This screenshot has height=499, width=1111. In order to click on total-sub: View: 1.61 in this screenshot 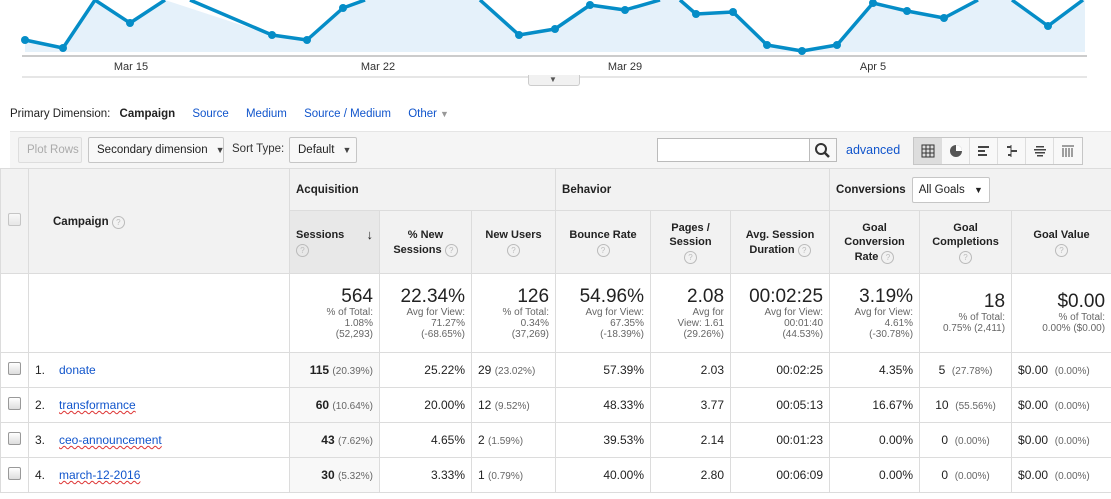, I will do `click(701, 323)`.